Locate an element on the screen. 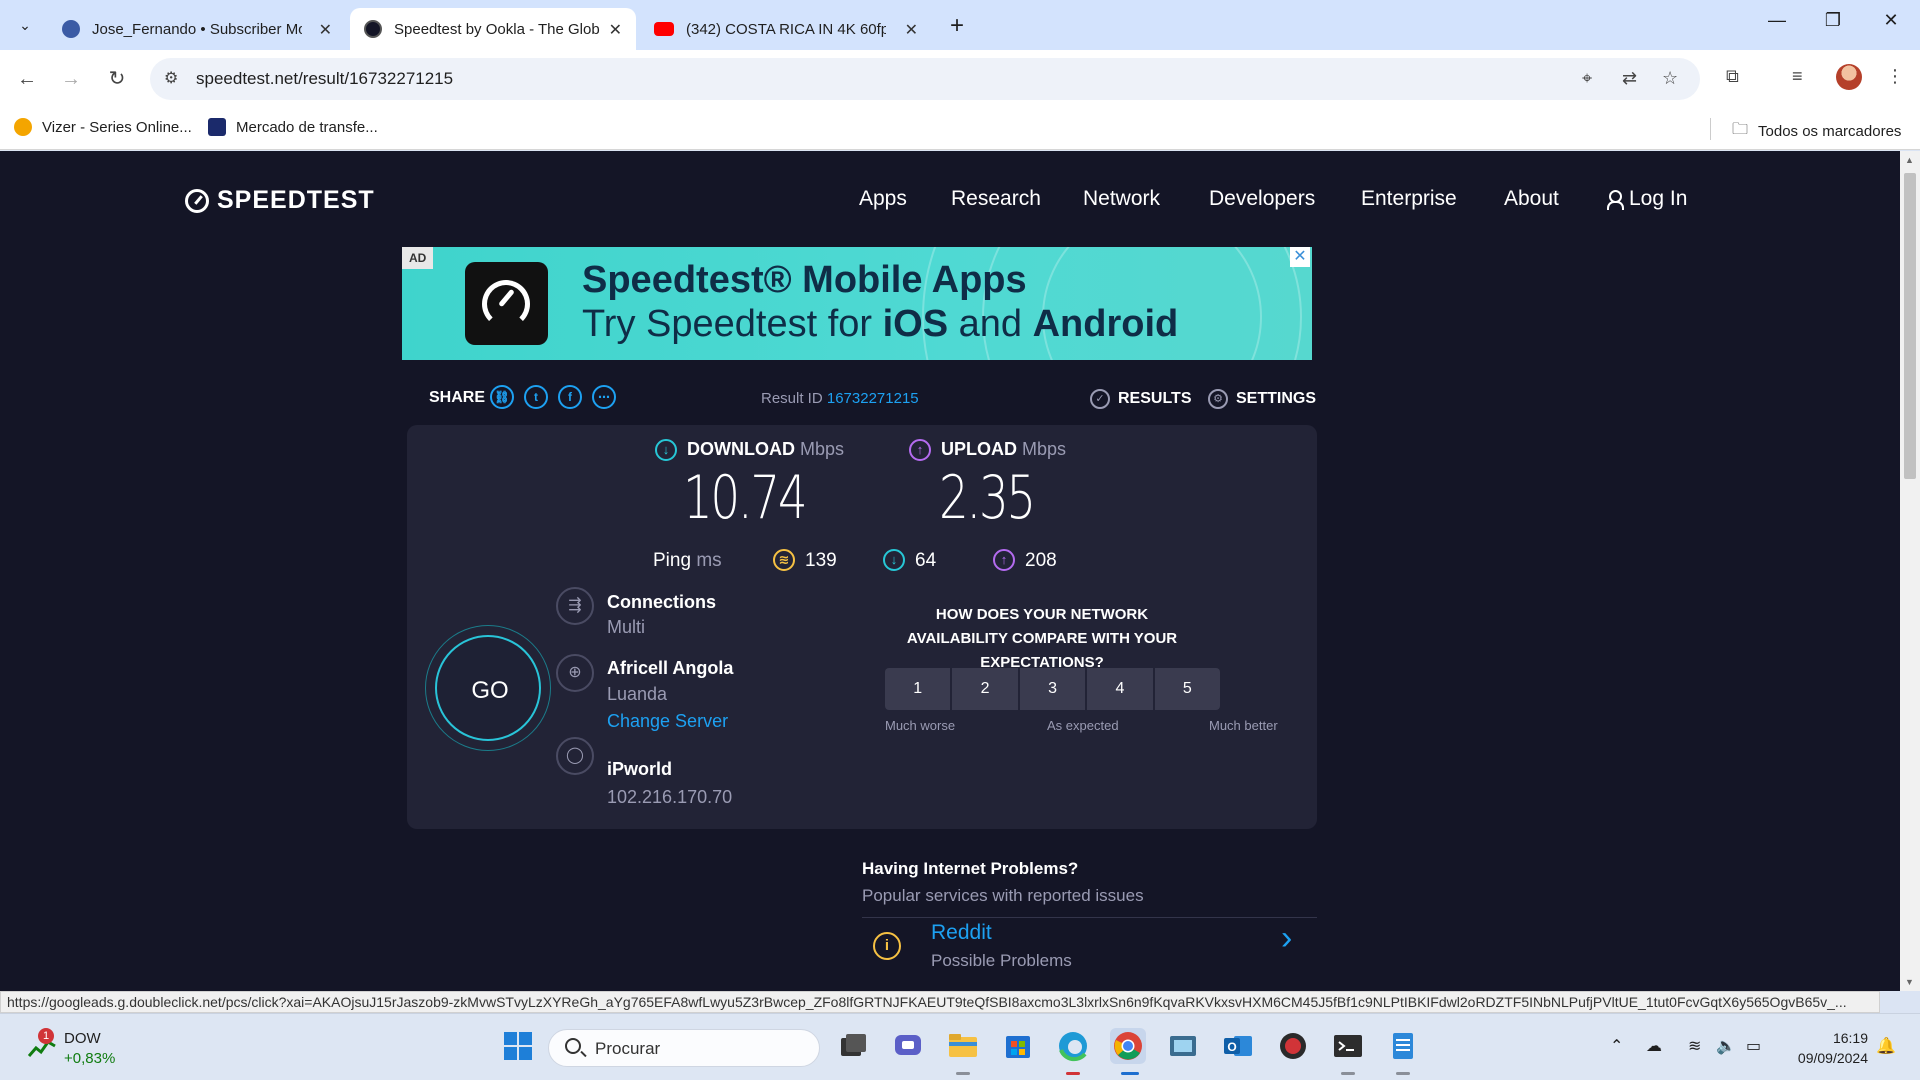  rating-4-button: 4 is located at coordinates (1120, 689).